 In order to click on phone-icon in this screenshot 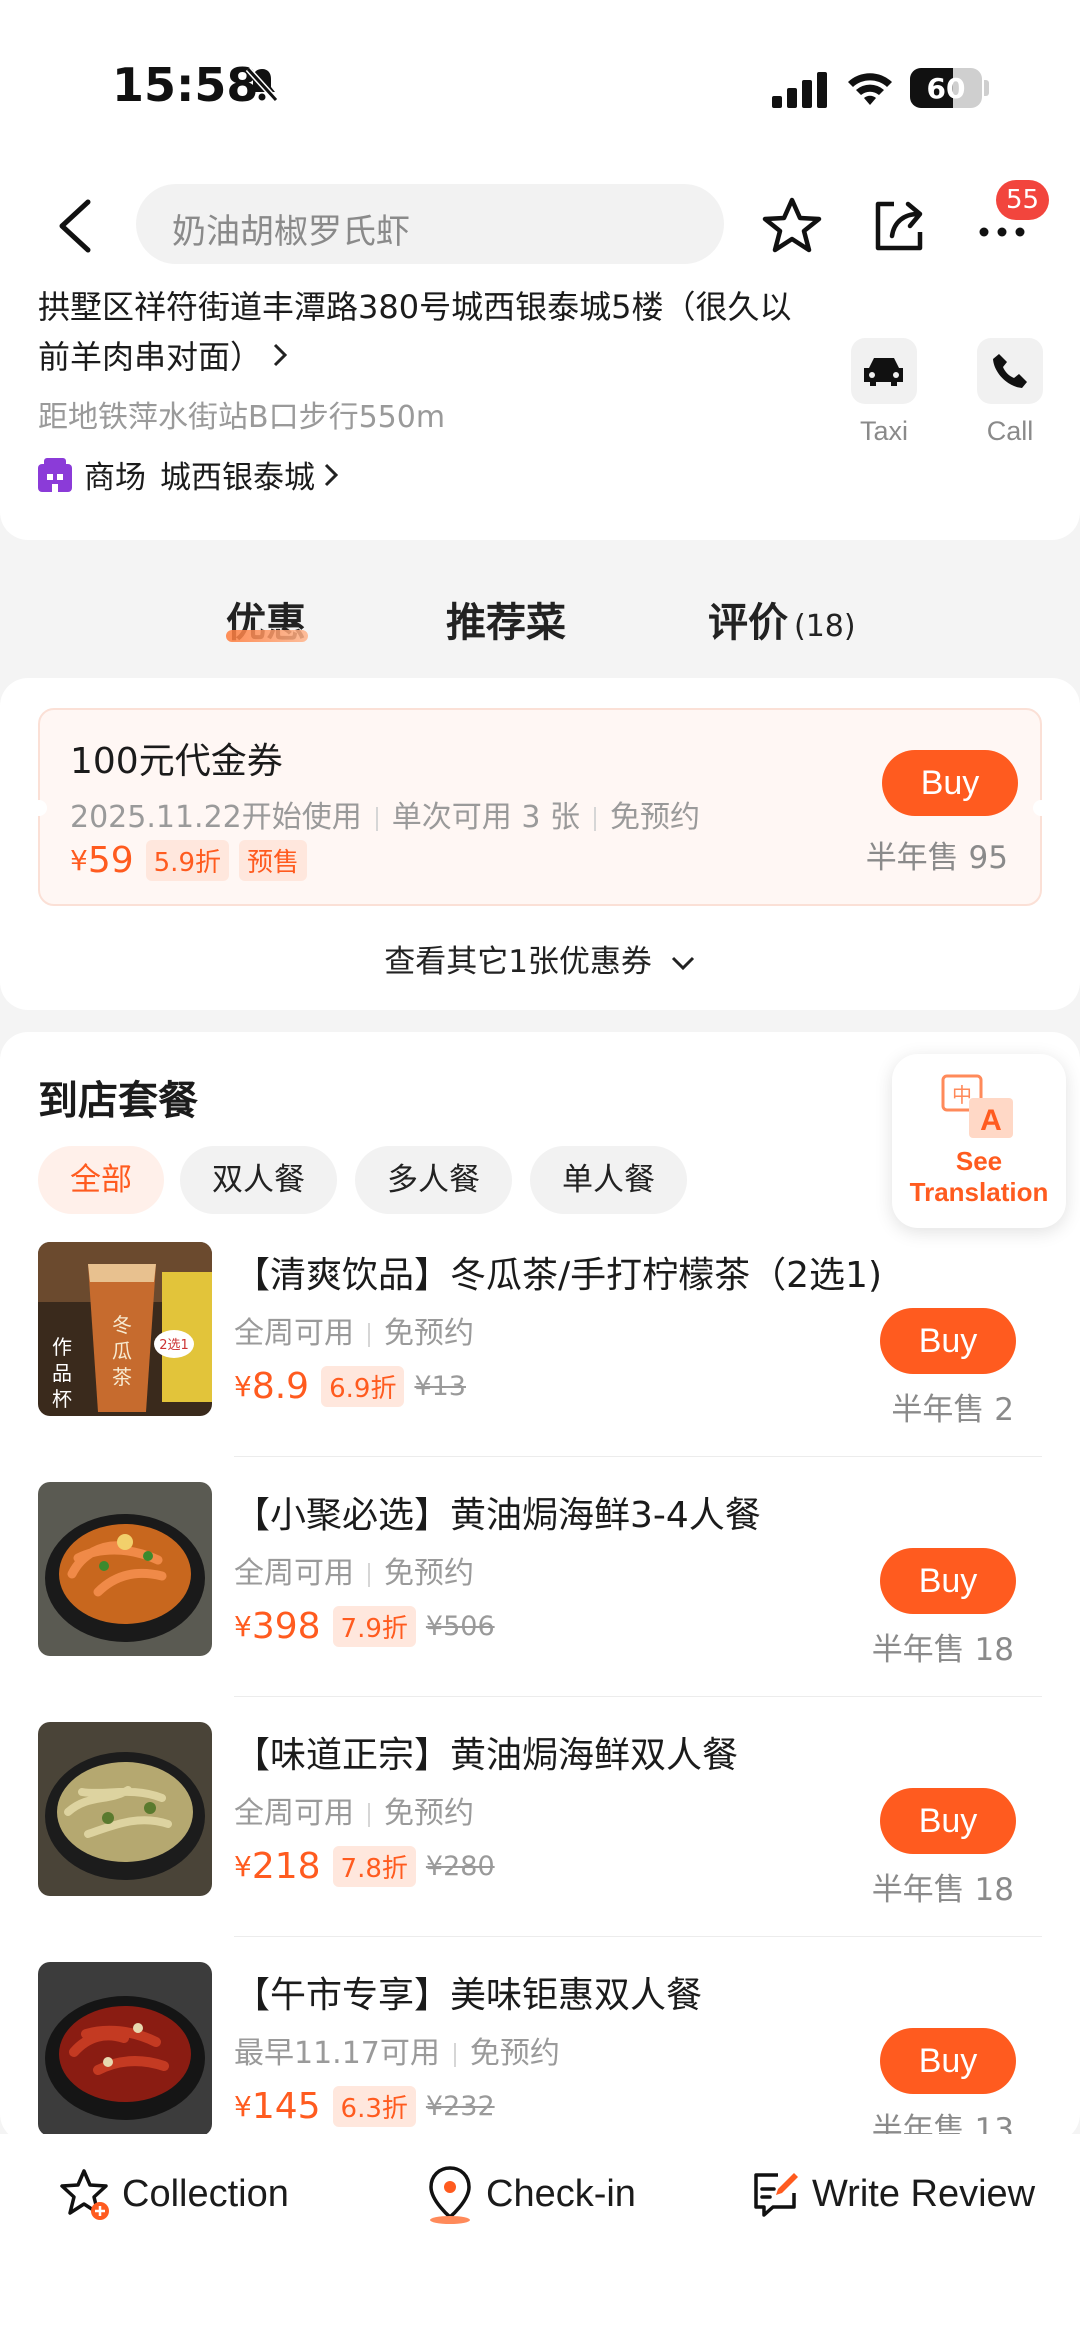, I will do `click(1010, 371)`.